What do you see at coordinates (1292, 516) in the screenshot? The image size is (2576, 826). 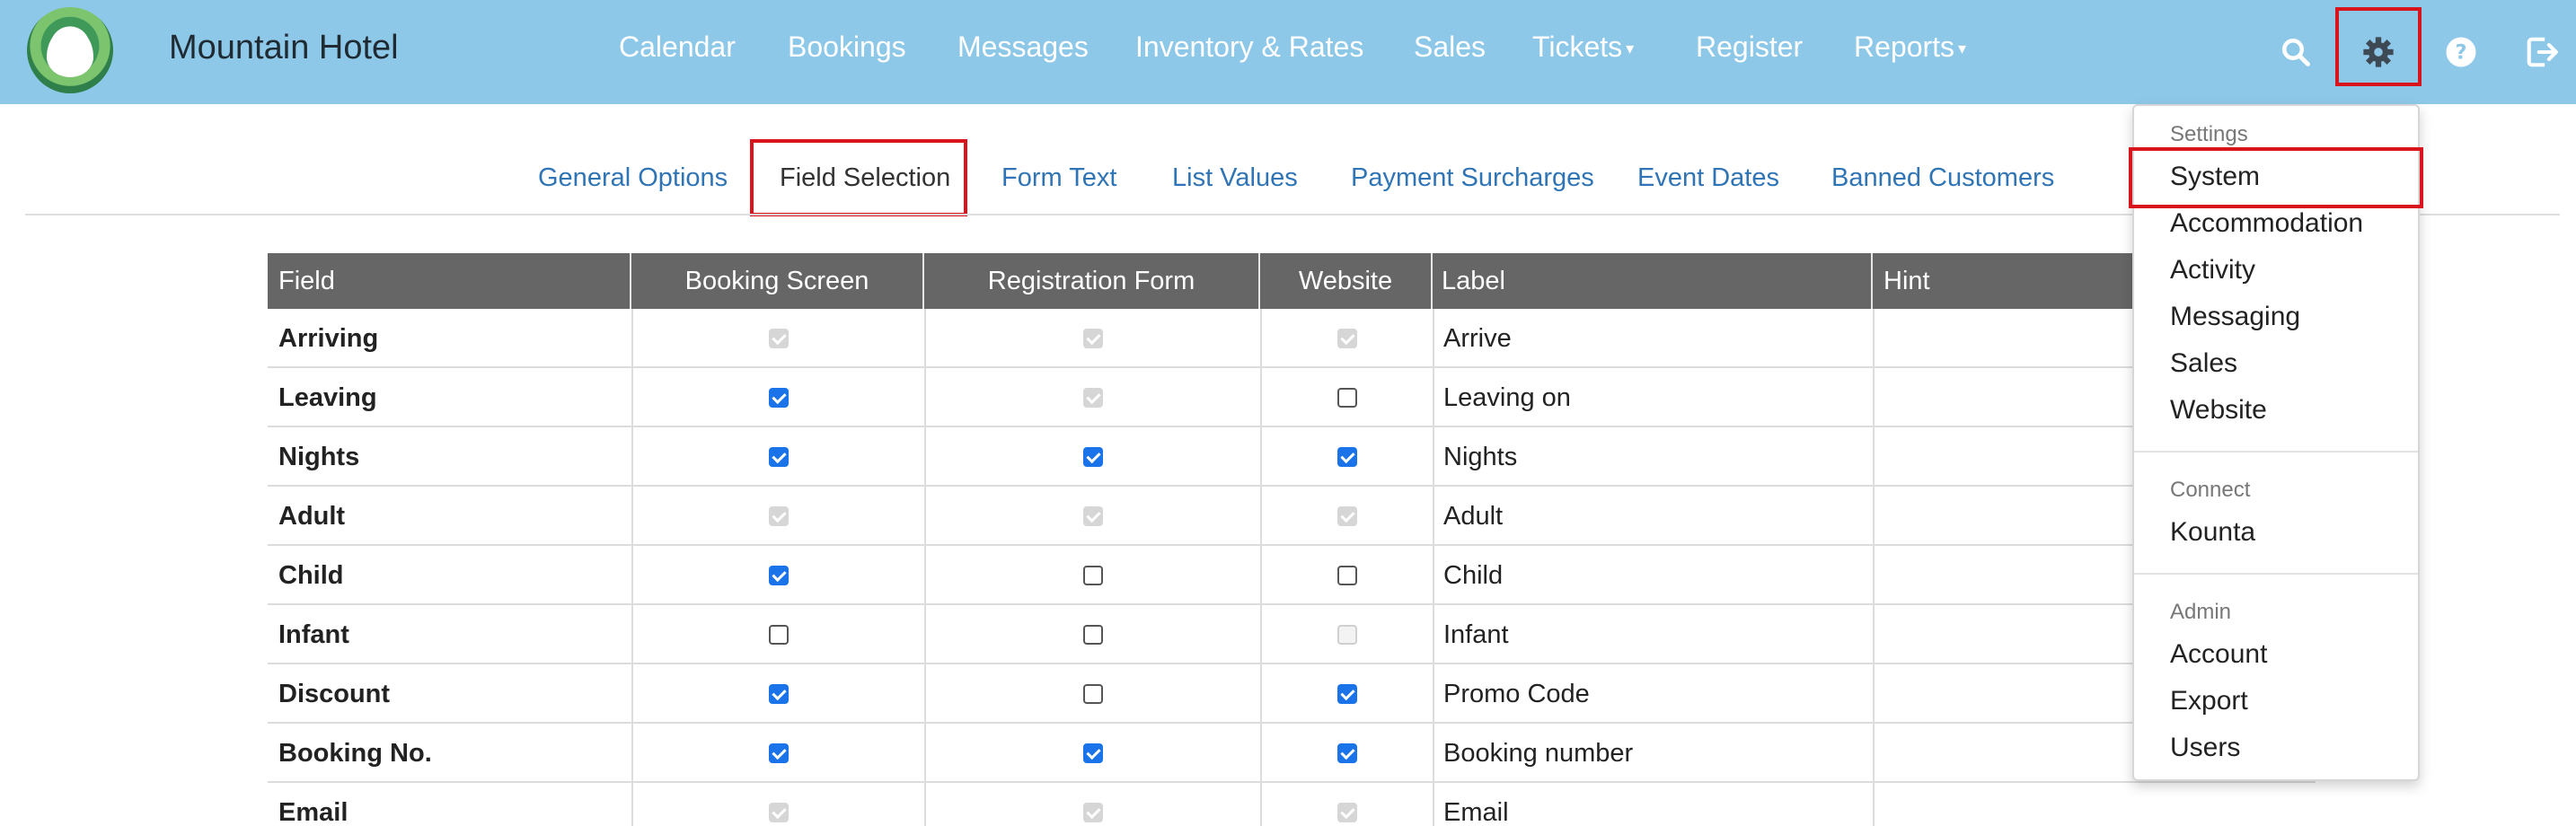 I see `table-row: Adult Adult` at bounding box center [1292, 516].